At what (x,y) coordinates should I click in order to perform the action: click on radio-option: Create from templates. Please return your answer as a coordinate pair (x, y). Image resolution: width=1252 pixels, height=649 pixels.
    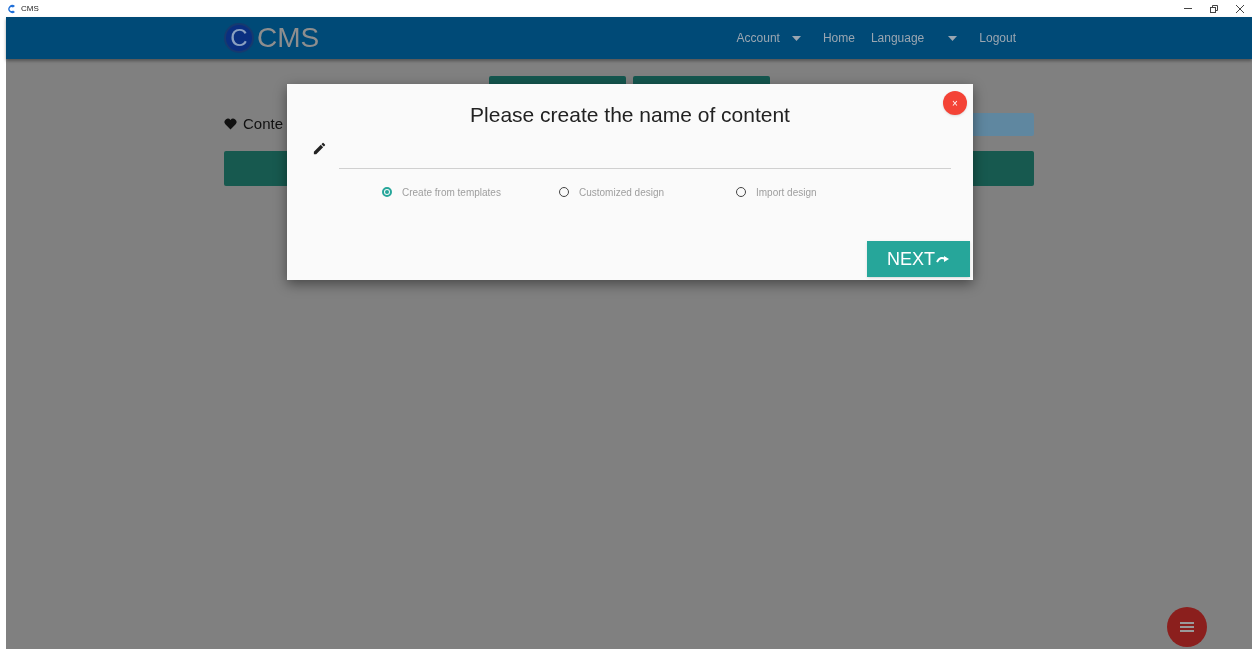
    Looking at the image, I should click on (470, 192).